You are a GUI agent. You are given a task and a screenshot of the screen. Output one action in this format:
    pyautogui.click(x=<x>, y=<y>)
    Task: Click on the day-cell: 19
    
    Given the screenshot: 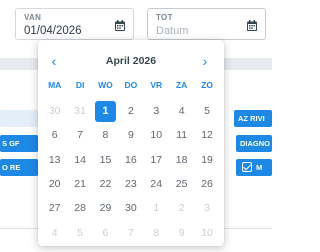 What is the action you would take?
    pyautogui.click(x=206, y=160)
    